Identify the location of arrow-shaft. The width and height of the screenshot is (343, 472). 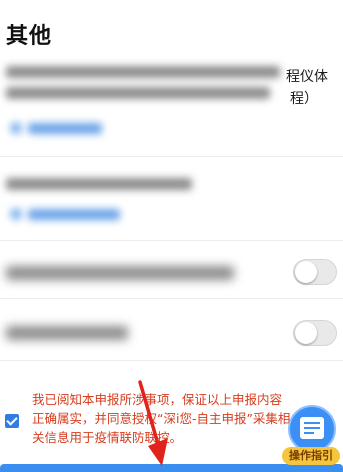
(149, 413).